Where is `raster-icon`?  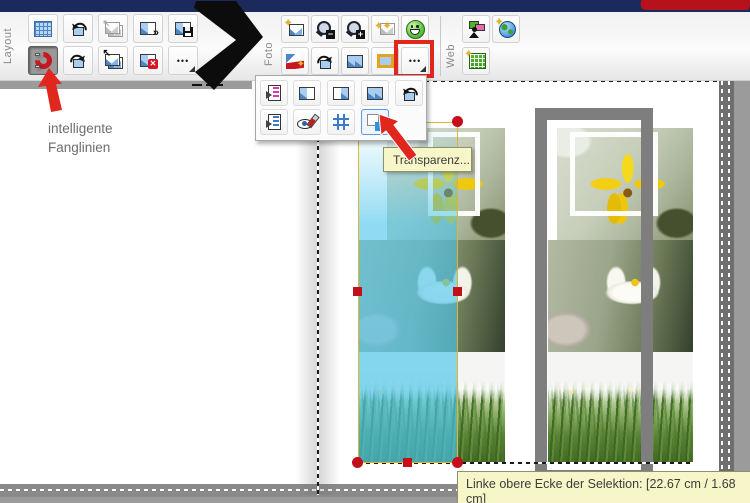
raster-icon is located at coordinates (341, 122).